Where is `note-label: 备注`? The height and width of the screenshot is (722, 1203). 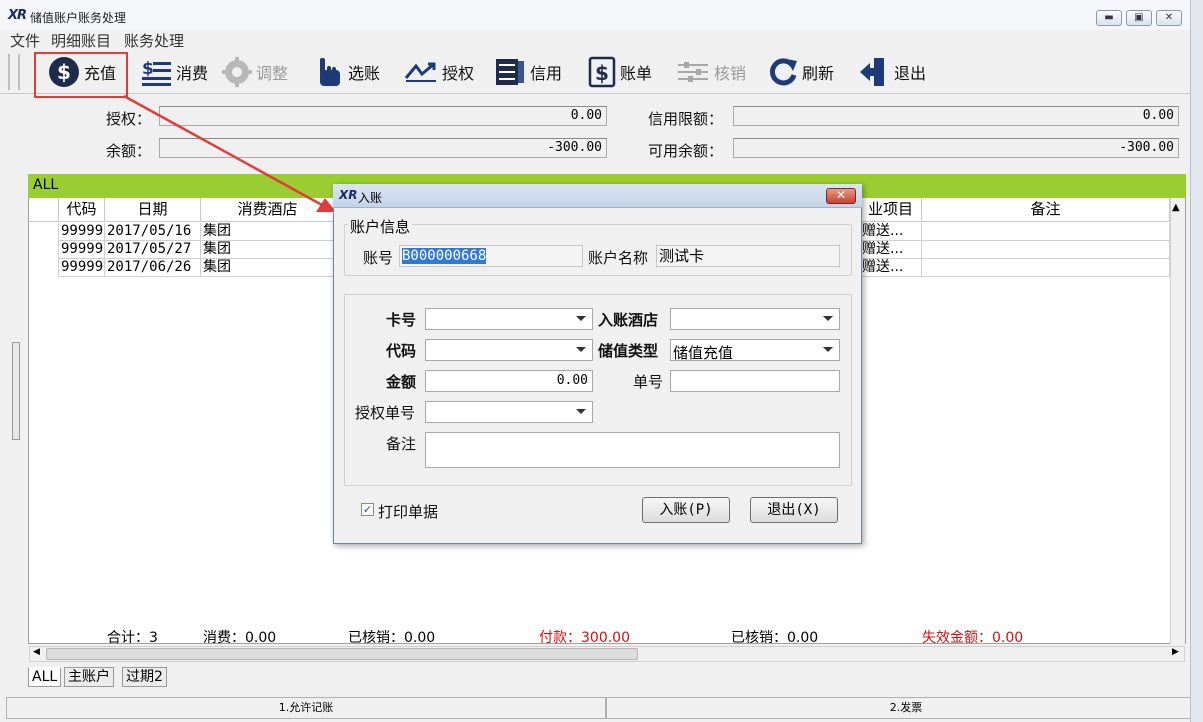 note-label: 备注 is located at coordinates (401, 444).